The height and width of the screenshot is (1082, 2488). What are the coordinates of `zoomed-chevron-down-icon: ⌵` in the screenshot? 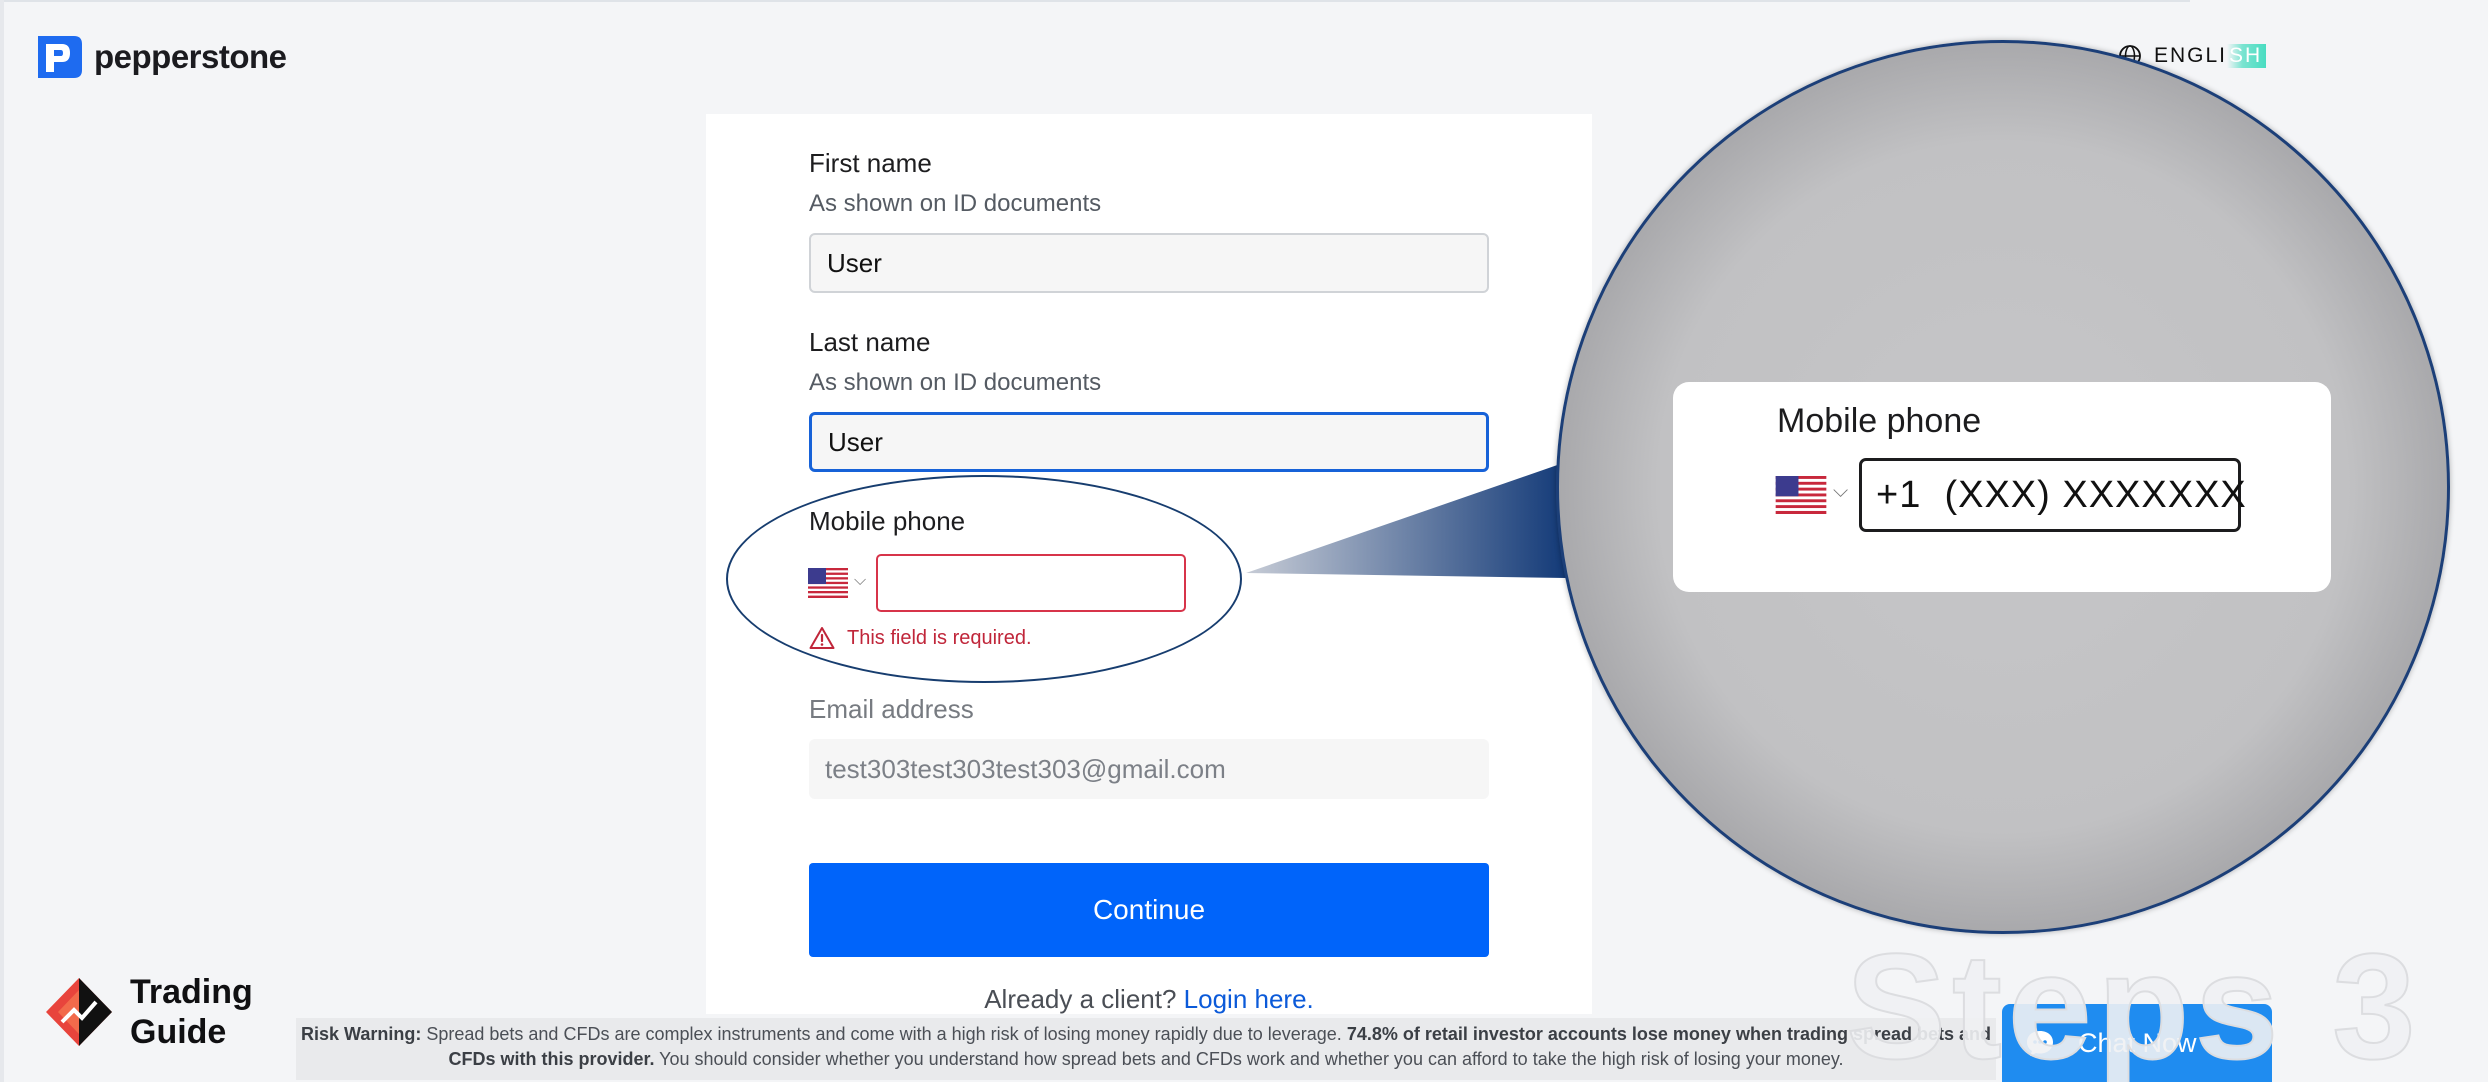 It's located at (1841, 491).